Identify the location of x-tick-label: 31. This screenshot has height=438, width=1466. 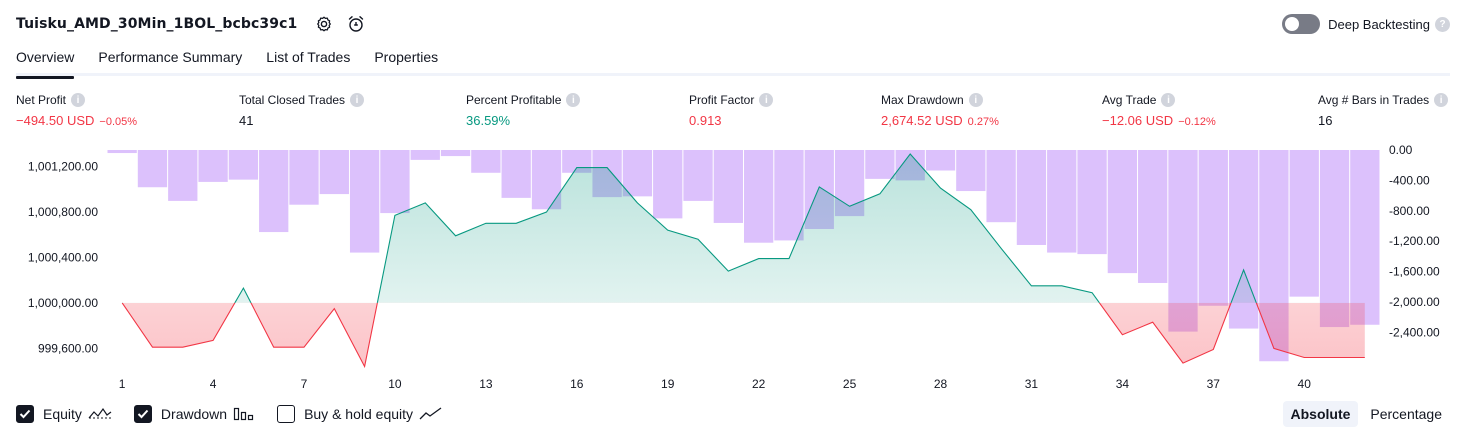
(1032, 384).